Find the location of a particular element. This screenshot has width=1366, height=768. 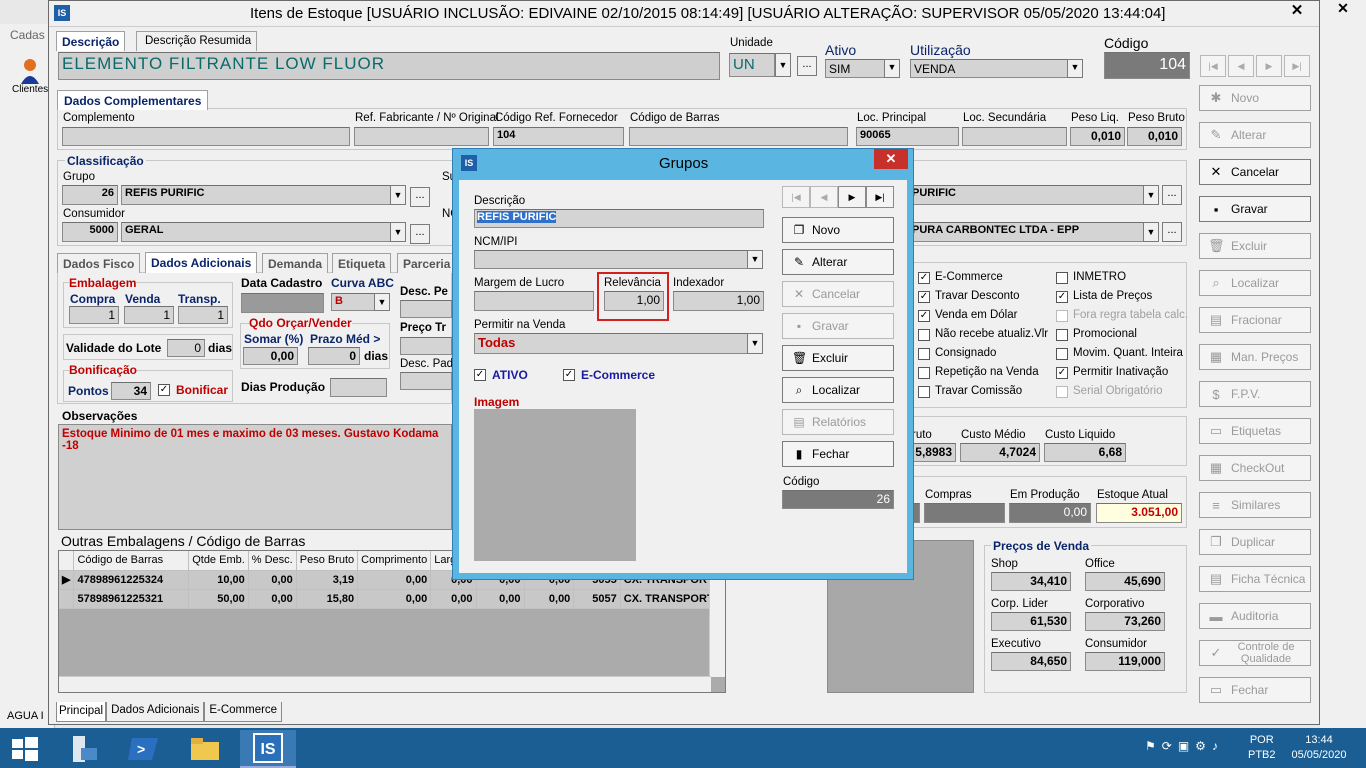

tab-ecommerce-bottom: E-Commerce is located at coordinates (243, 712).